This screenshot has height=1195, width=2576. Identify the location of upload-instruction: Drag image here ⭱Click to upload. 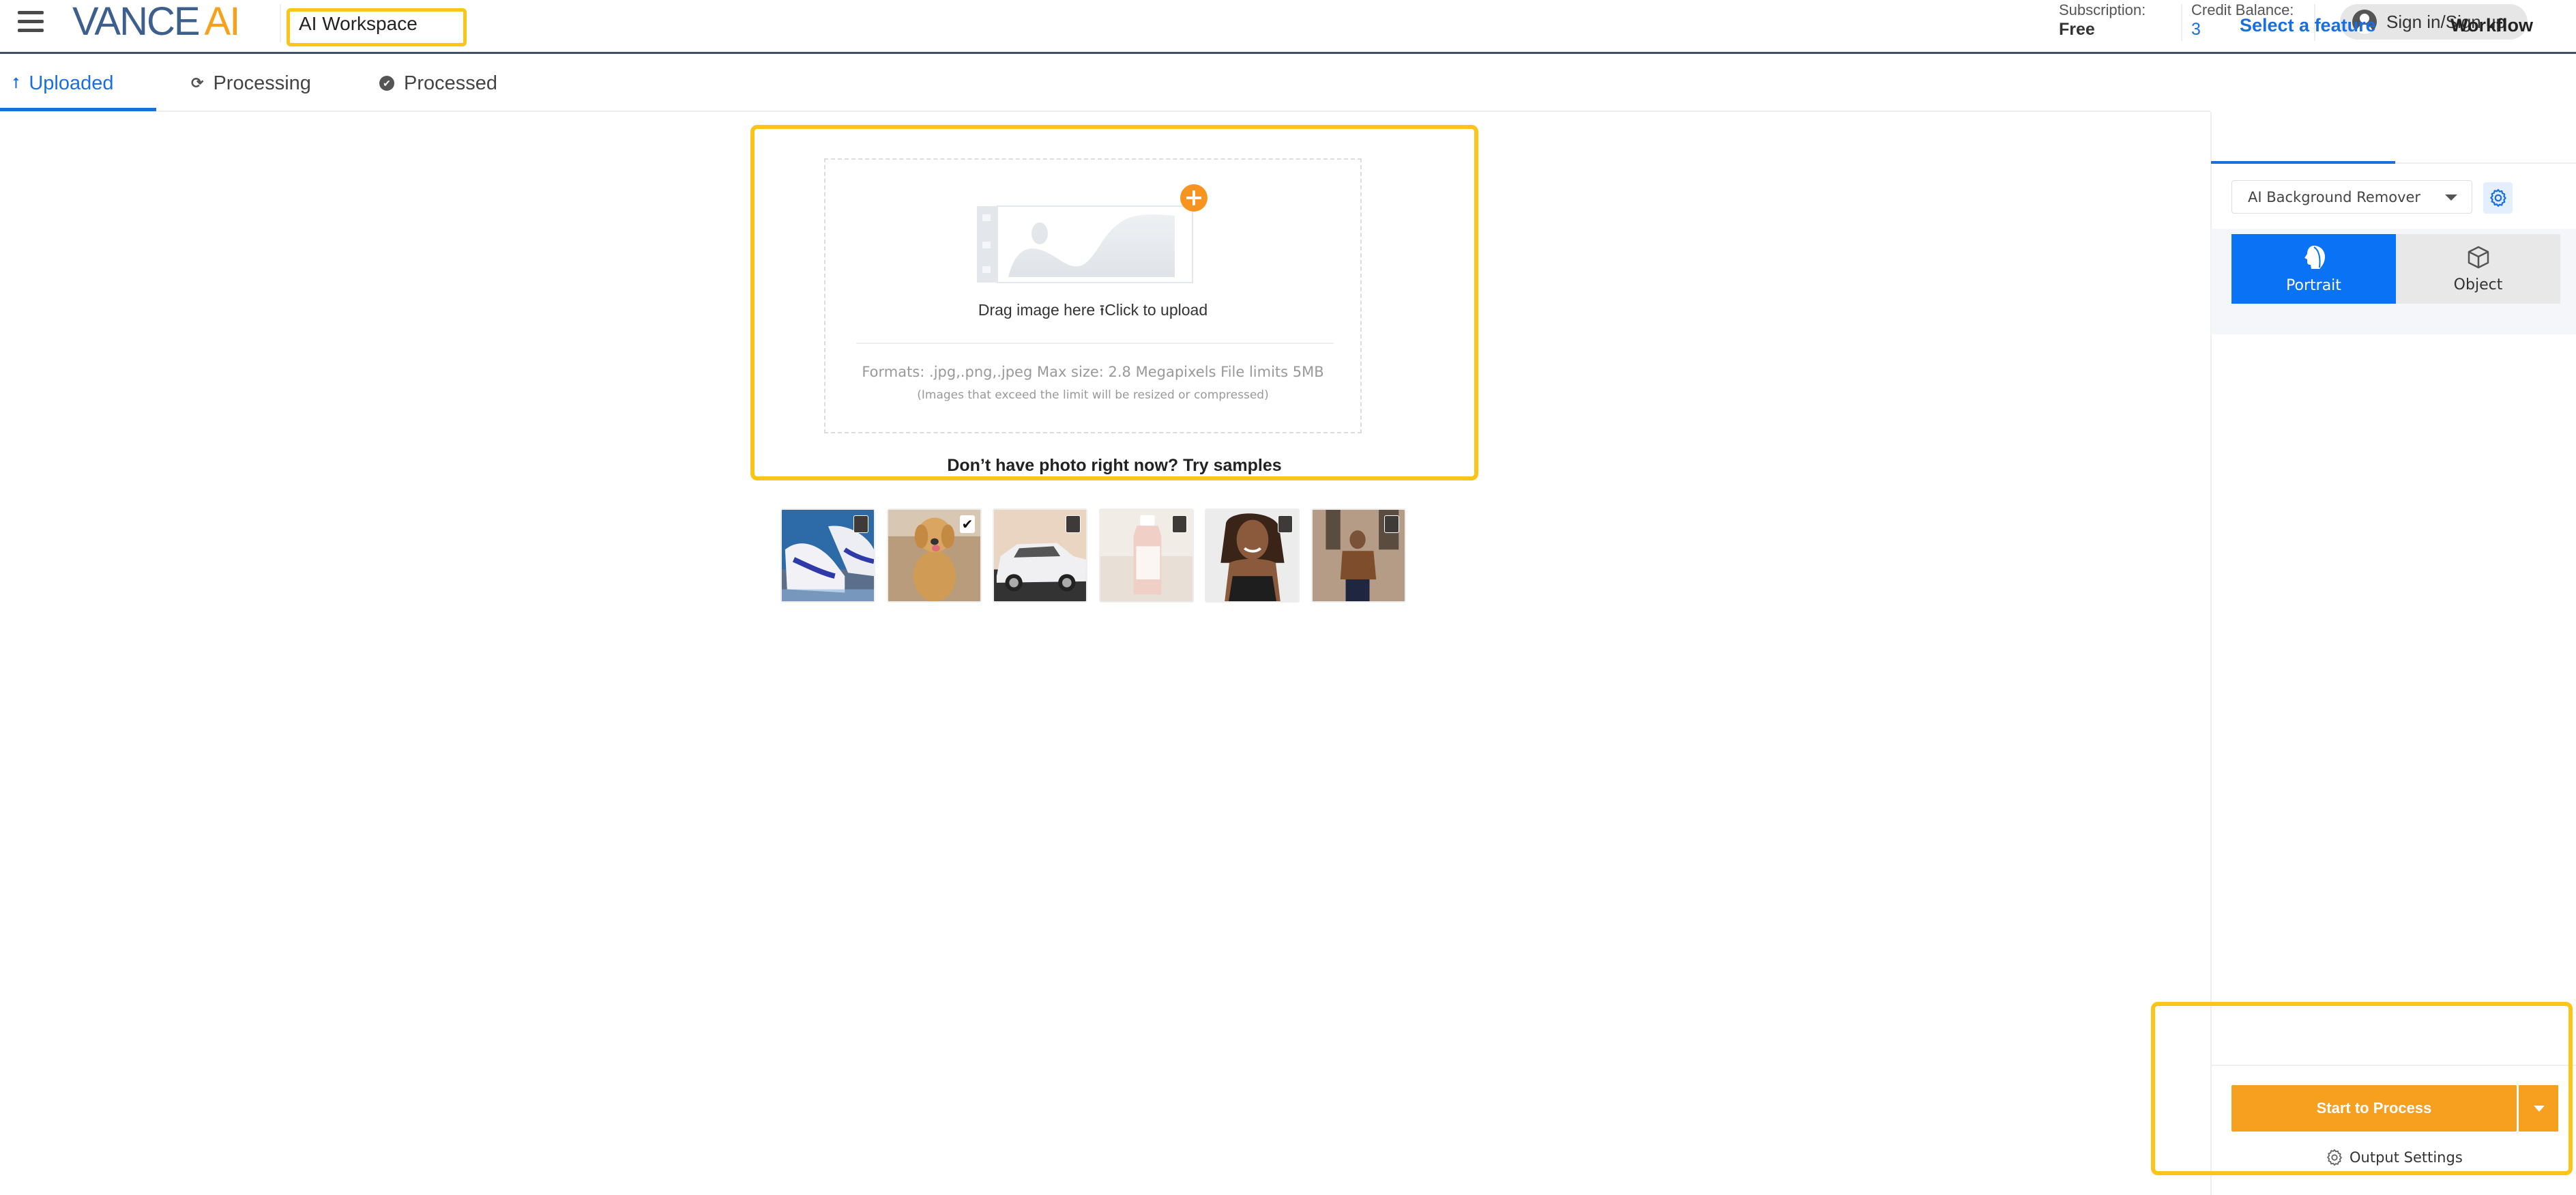
(1093, 312).